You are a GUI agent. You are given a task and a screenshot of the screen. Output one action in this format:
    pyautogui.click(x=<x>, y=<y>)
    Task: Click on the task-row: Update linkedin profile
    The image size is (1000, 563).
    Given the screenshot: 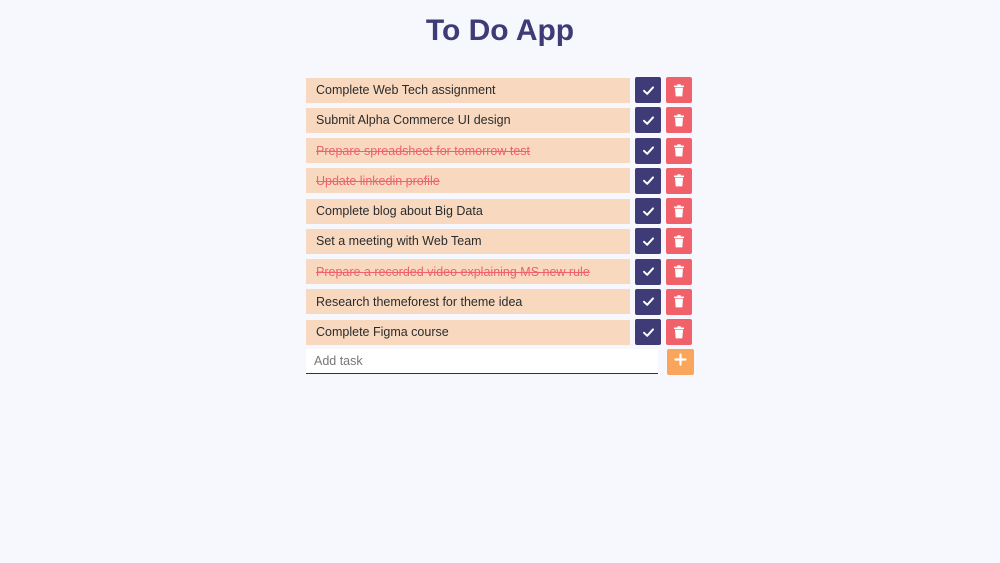 What is the action you would take?
    pyautogui.click(x=500, y=180)
    